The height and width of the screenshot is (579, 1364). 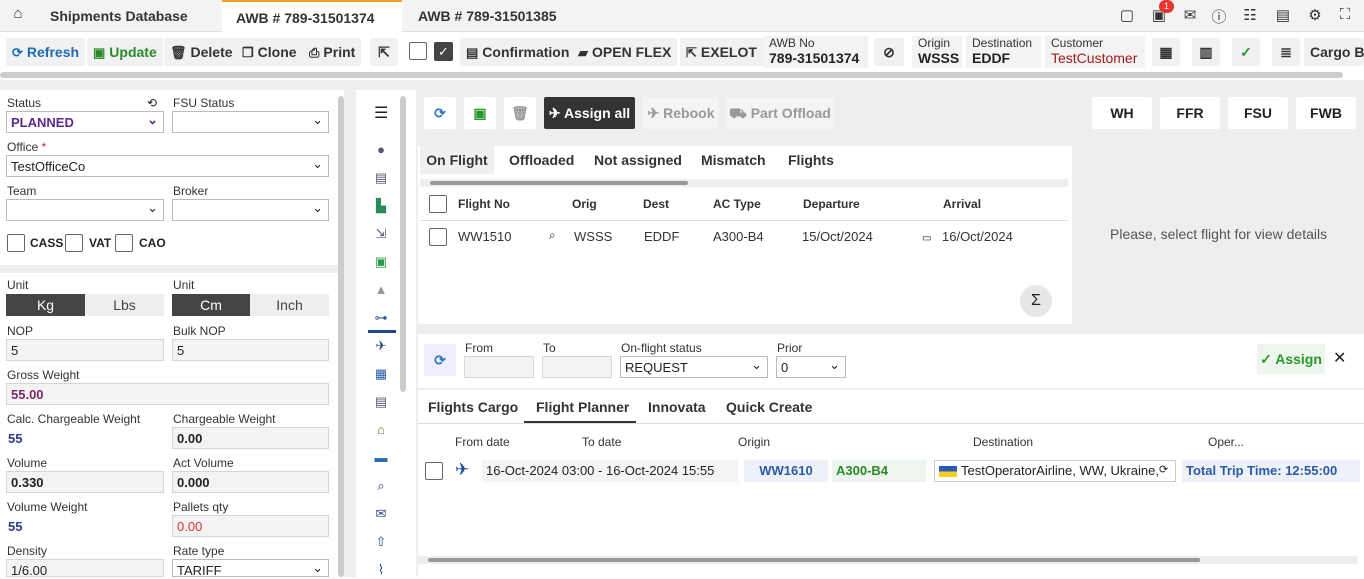 What do you see at coordinates (889, 52) in the screenshot?
I see `hide-button: ⊘` at bounding box center [889, 52].